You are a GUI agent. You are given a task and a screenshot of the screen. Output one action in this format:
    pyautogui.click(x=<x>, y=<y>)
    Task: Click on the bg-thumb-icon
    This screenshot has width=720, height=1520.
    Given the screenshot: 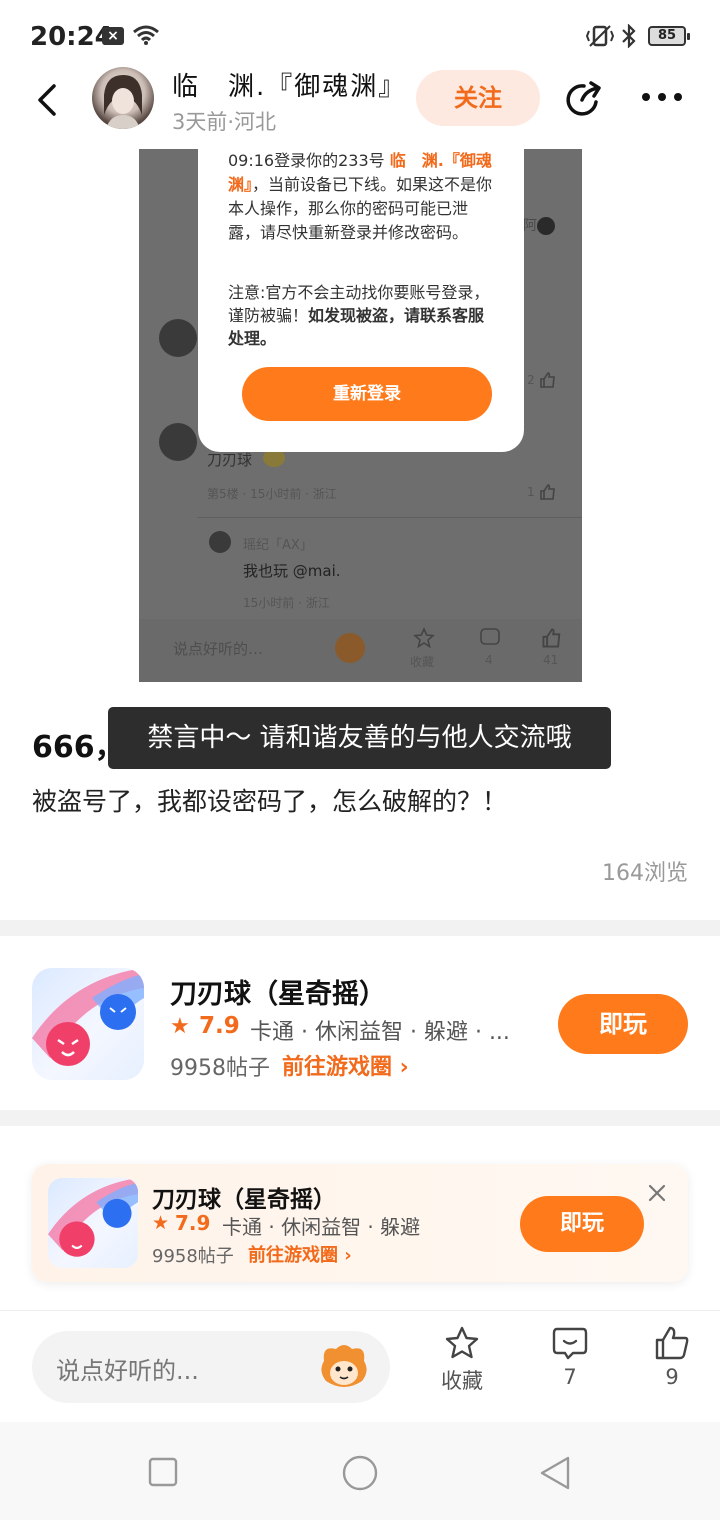 What is the action you would take?
    pyautogui.click(x=551, y=638)
    